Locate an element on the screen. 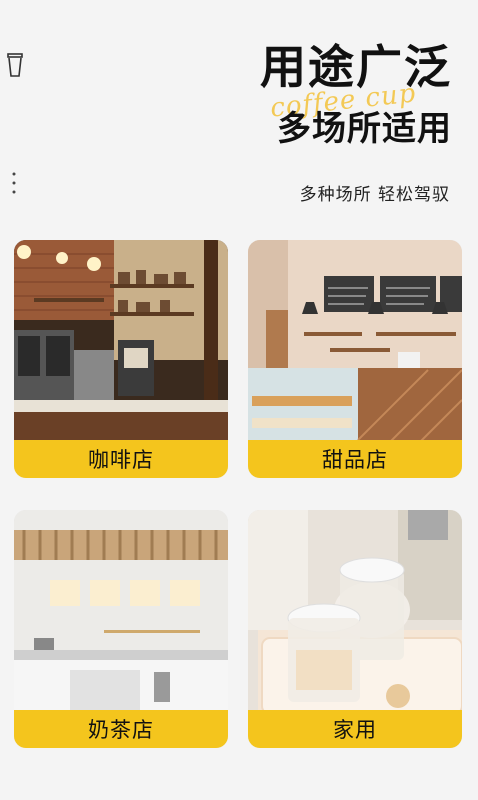  tagline: 多种场所 轻松驾驭 is located at coordinates (374, 195).